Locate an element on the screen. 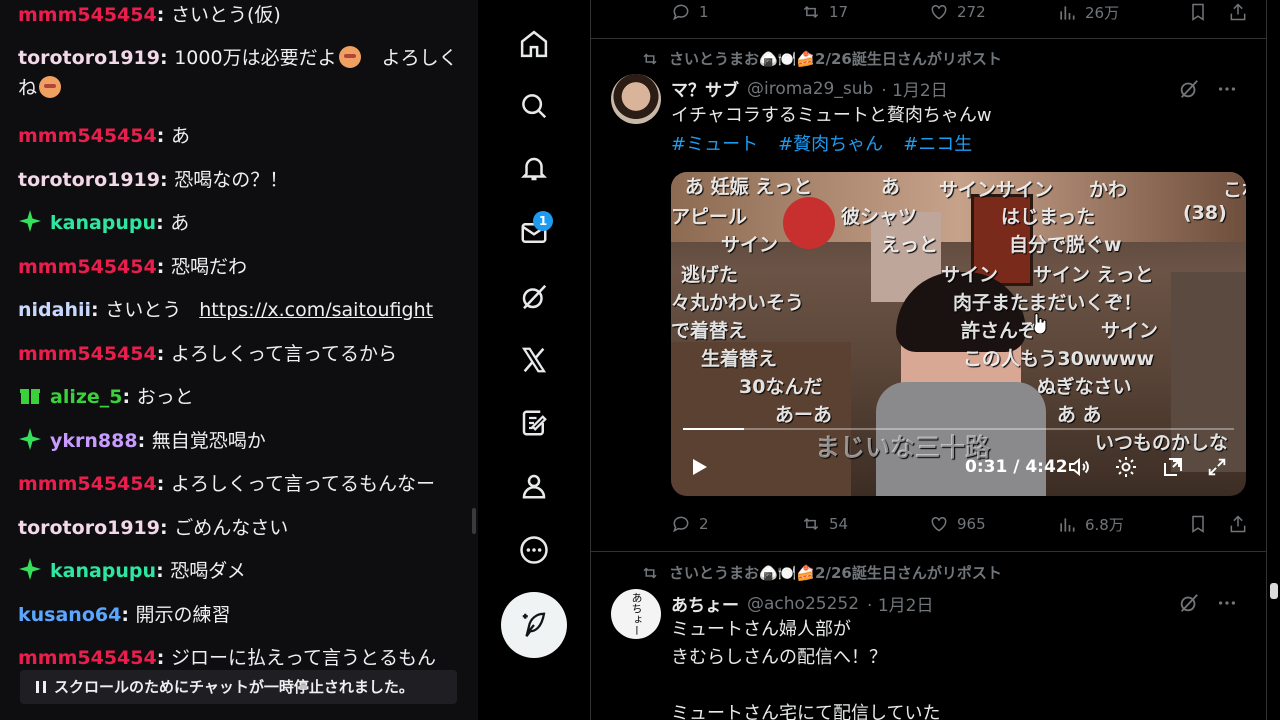  danmaku-comment: あ is located at coordinates (891, 187).